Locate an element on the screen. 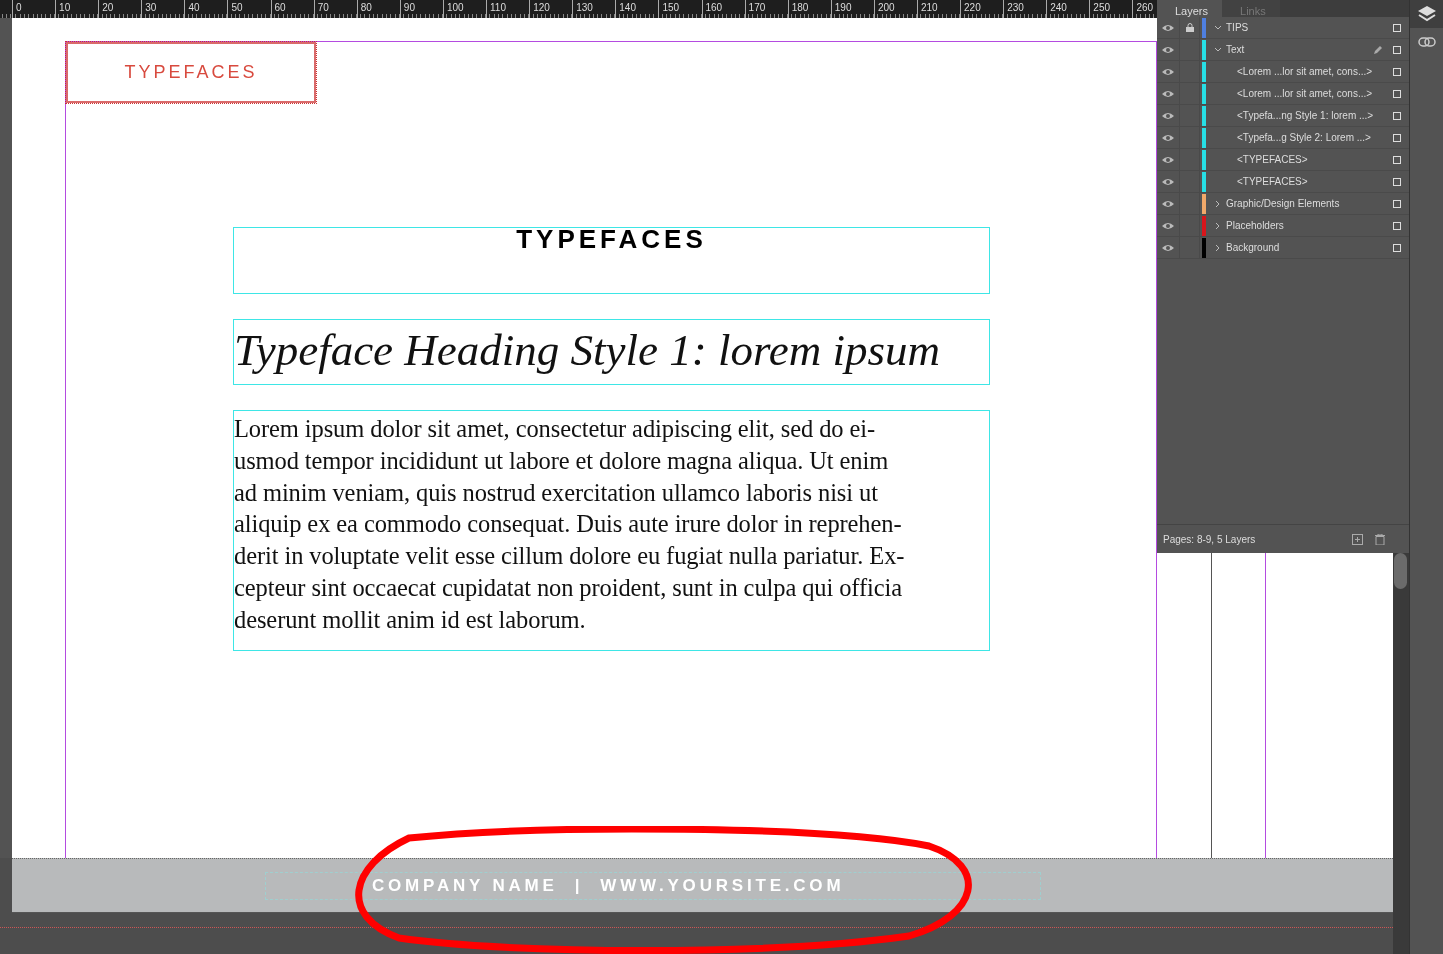 This screenshot has width=1443, height=954. layer-row: Placeholders is located at coordinates (1283, 226).